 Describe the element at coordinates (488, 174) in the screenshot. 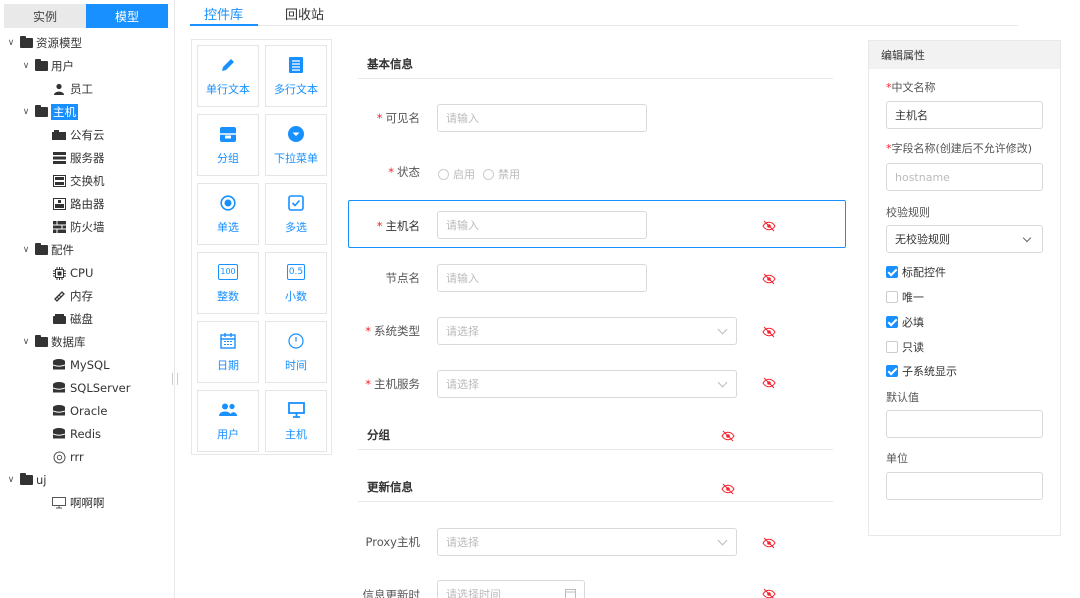

I see `status-disable-radio` at that location.